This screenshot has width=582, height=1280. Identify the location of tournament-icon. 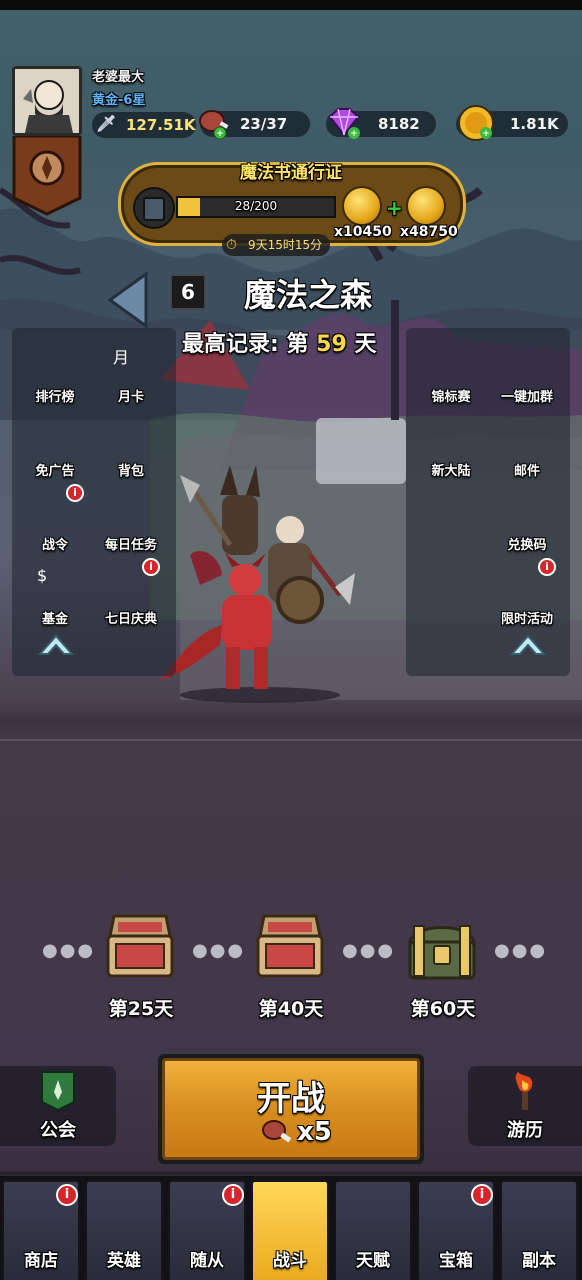
(452, 363).